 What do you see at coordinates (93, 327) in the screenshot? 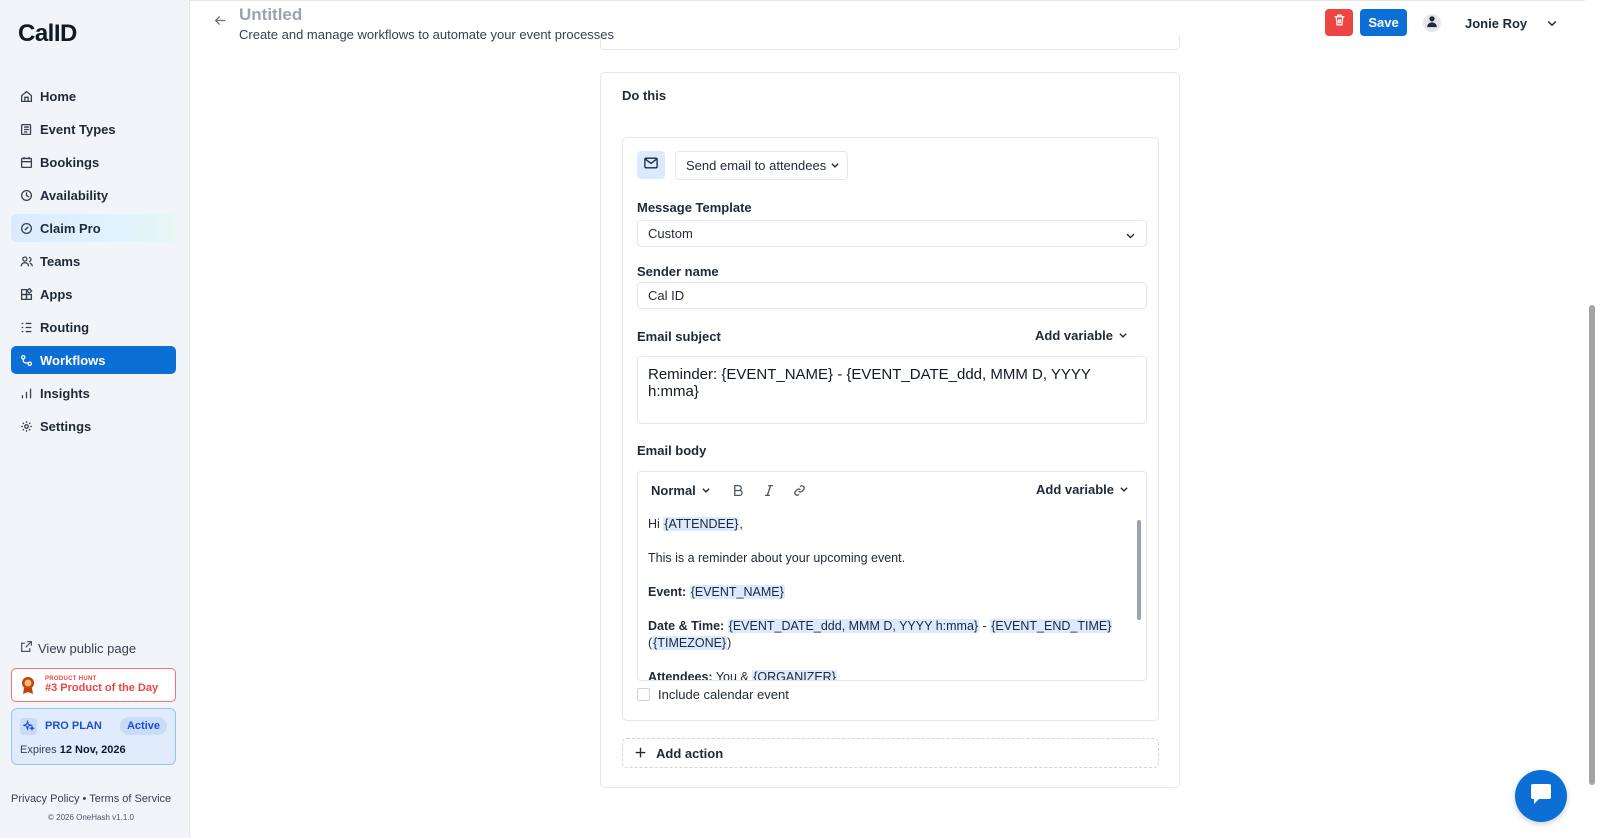
I see `sidebar-item-routing: Routing` at bounding box center [93, 327].